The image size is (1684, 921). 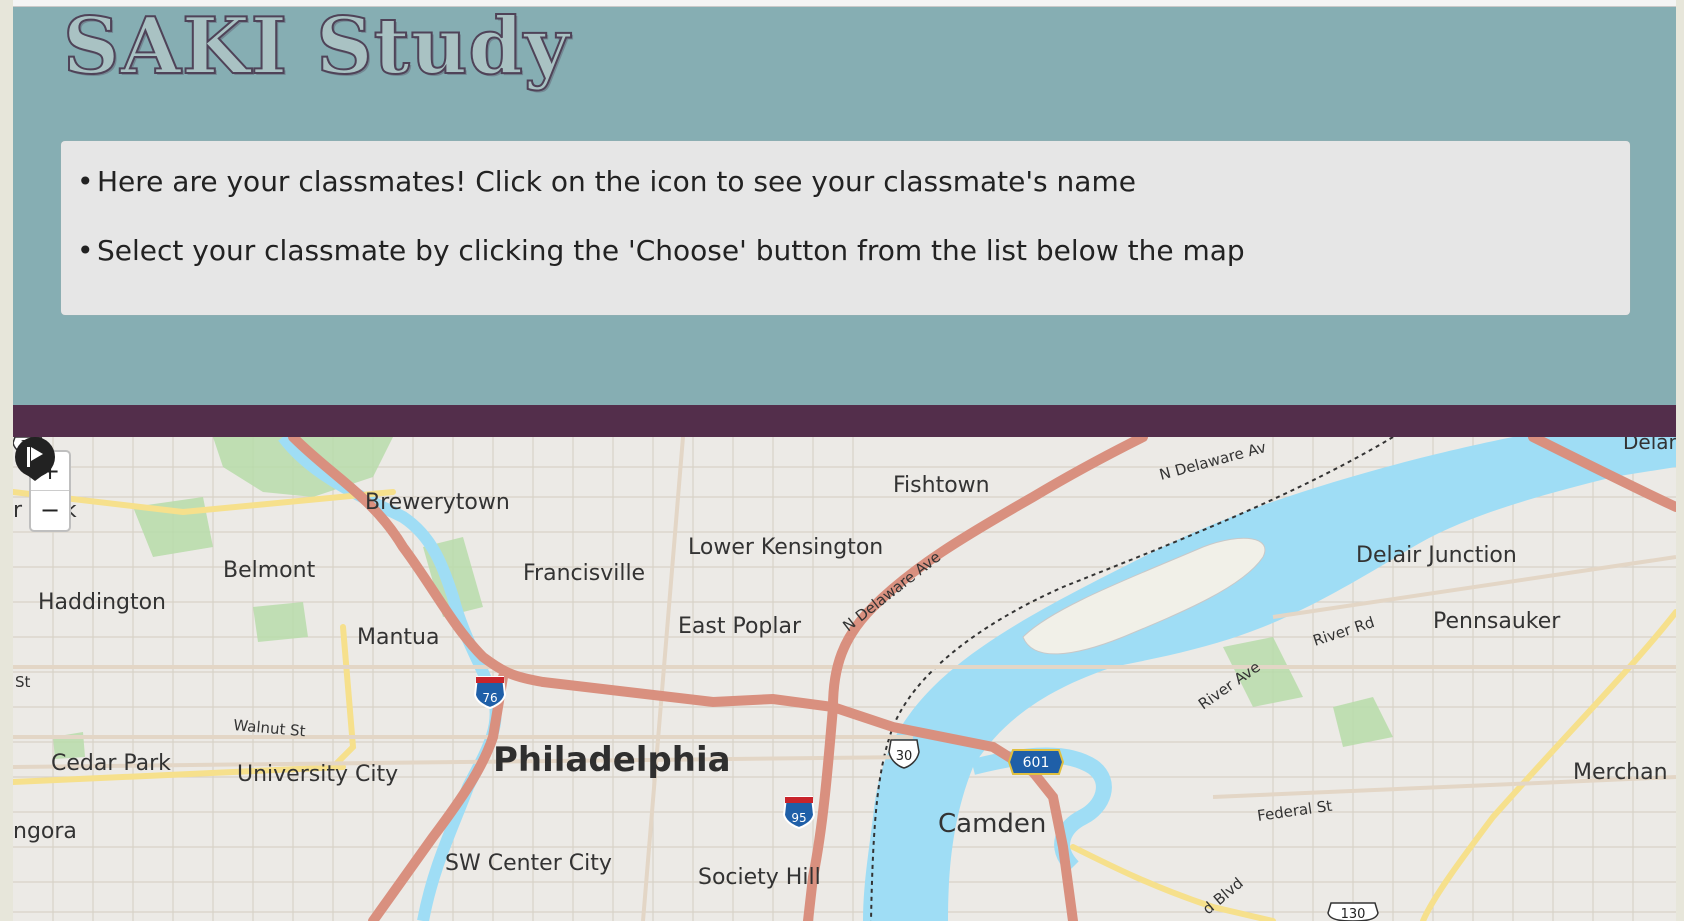 I want to click on svg-text: 95, so click(x=798, y=818).